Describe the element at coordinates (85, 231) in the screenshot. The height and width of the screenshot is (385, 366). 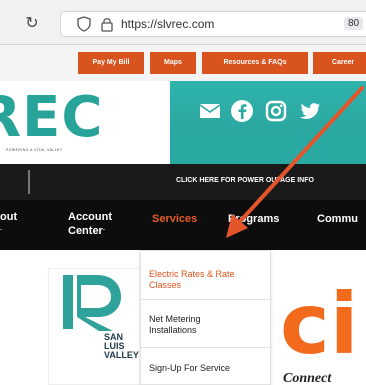
I see `nav-item-label: Center` at that location.